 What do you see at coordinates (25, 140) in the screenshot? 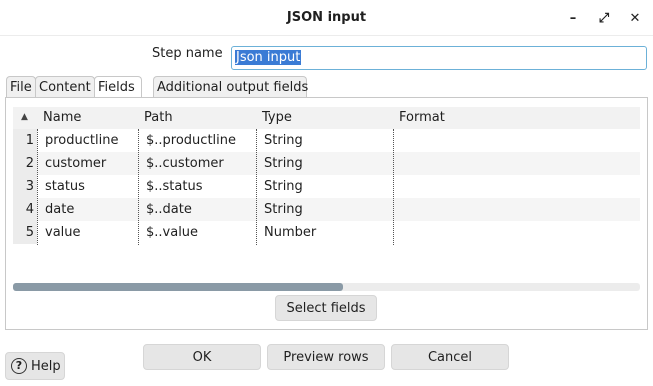
I see `row-number: 1` at bounding box center [25, 140].